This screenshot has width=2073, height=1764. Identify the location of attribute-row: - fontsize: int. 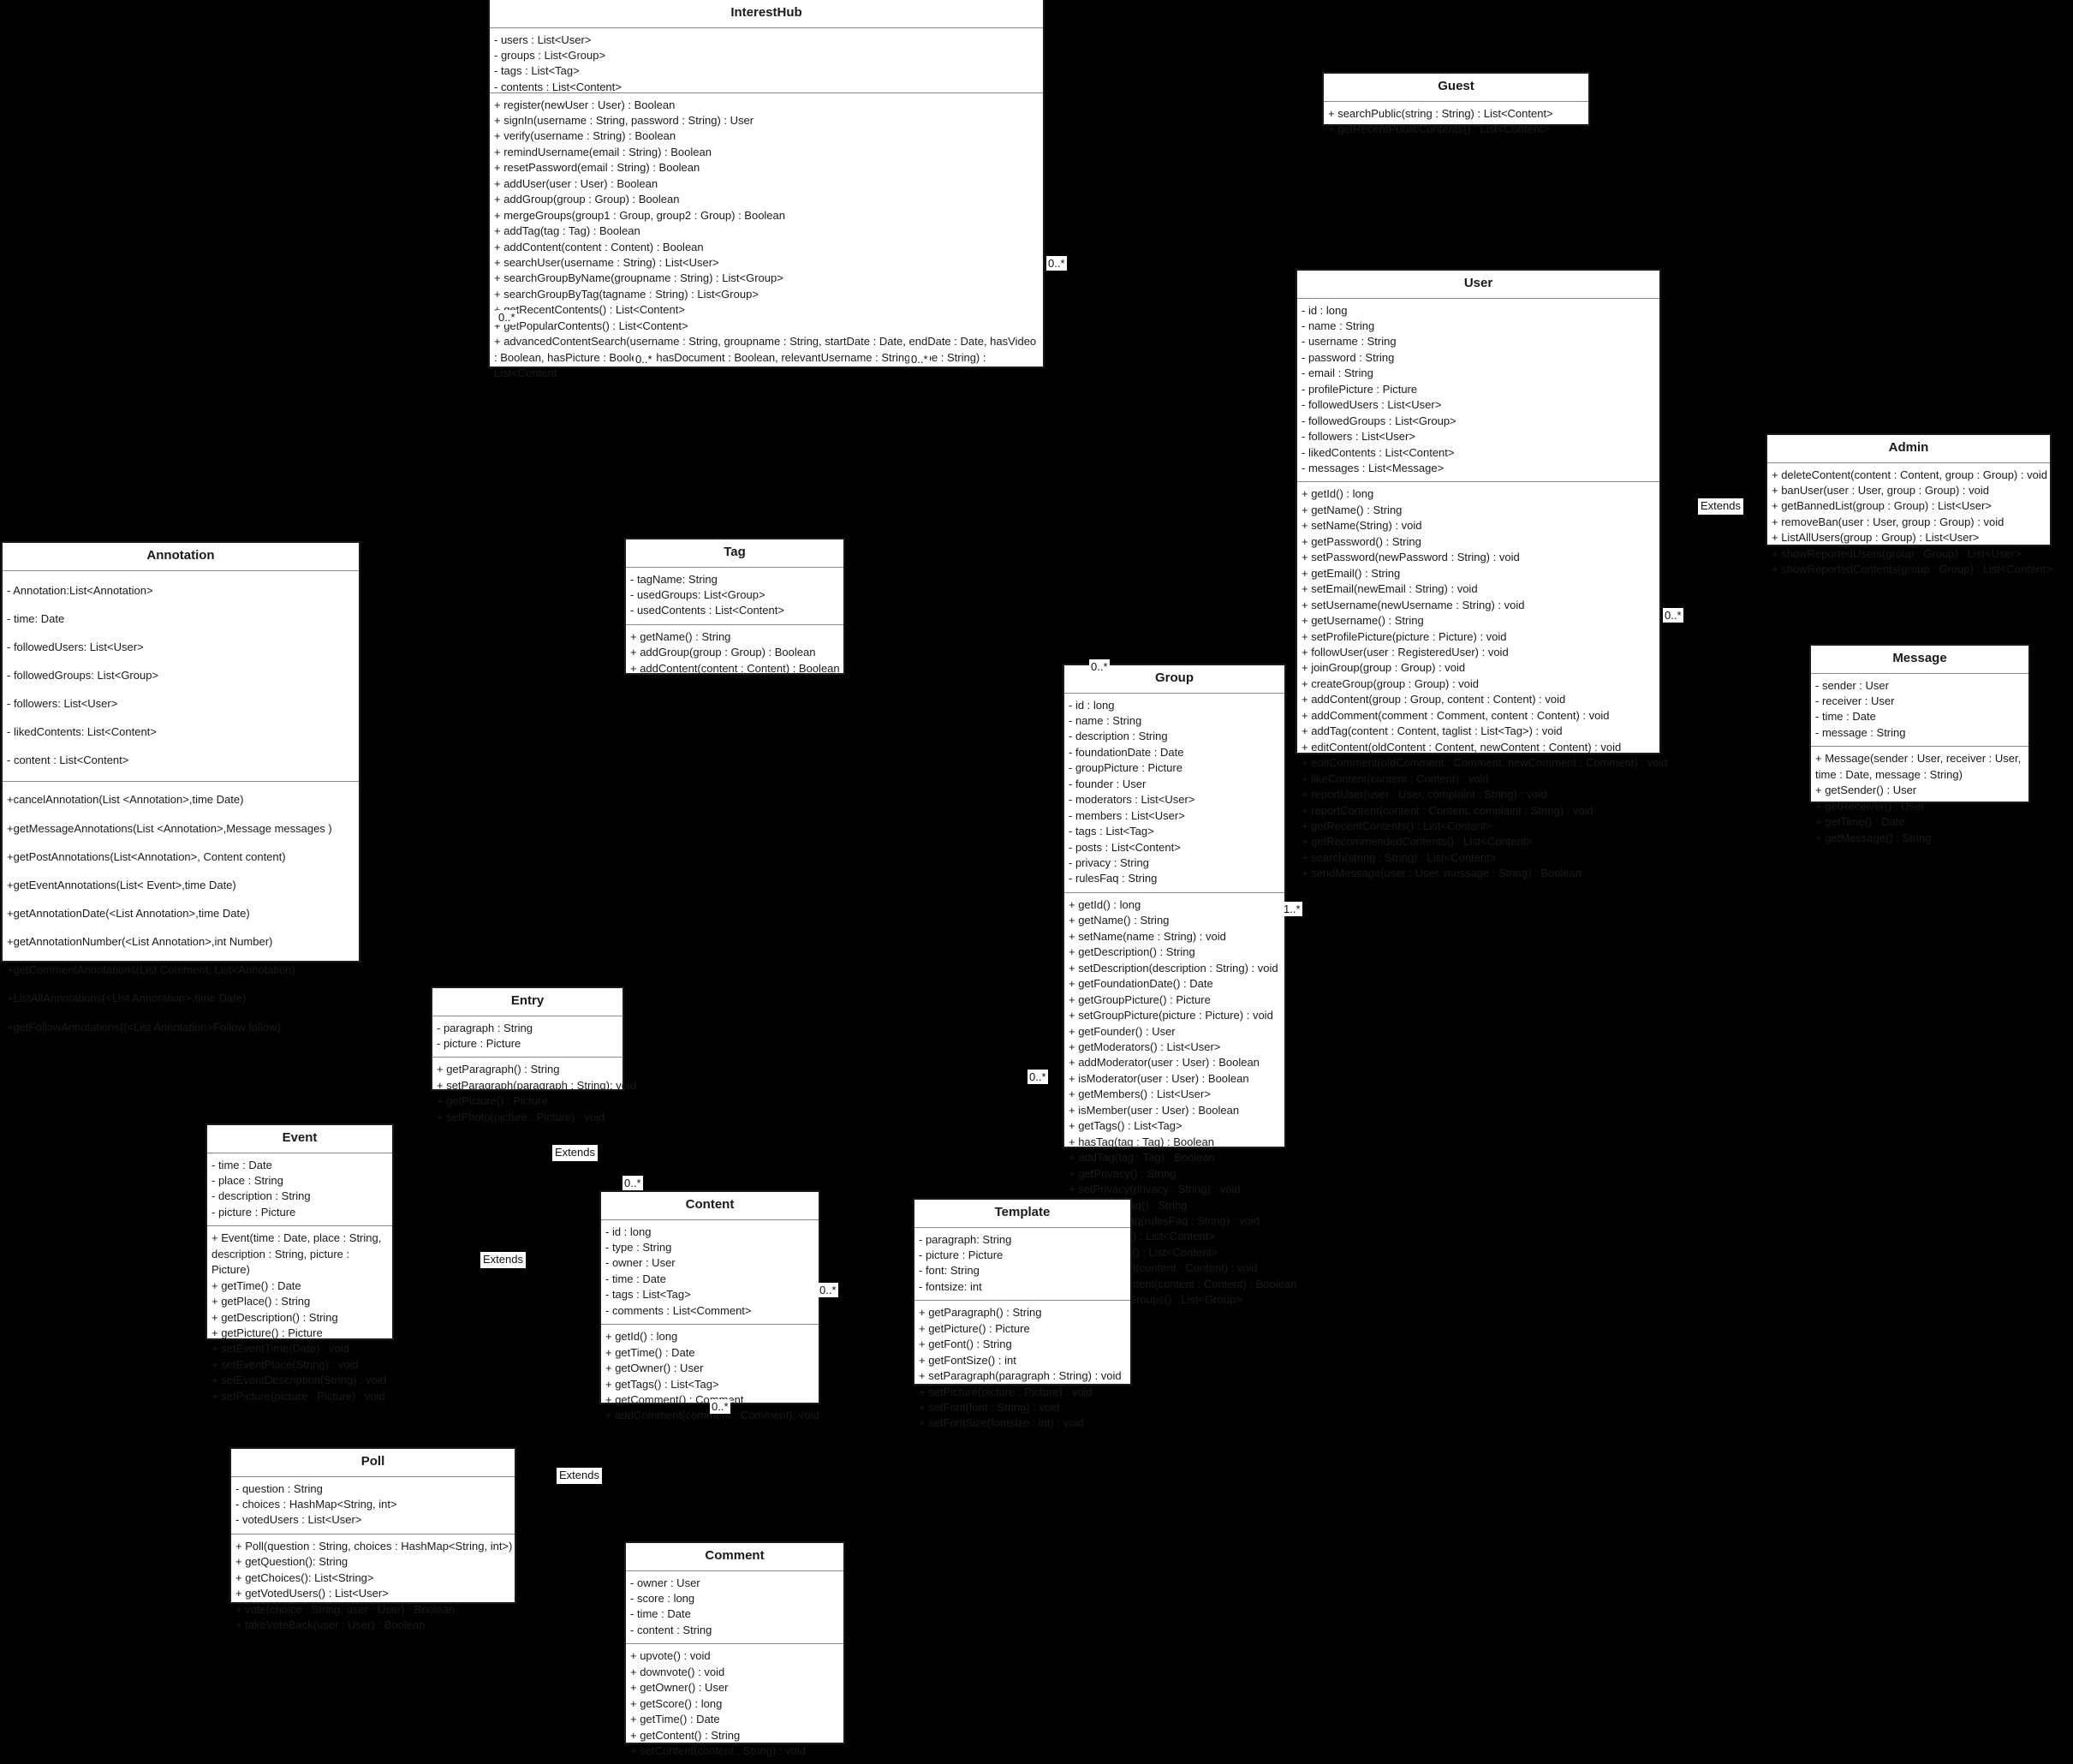
(950, 1286).